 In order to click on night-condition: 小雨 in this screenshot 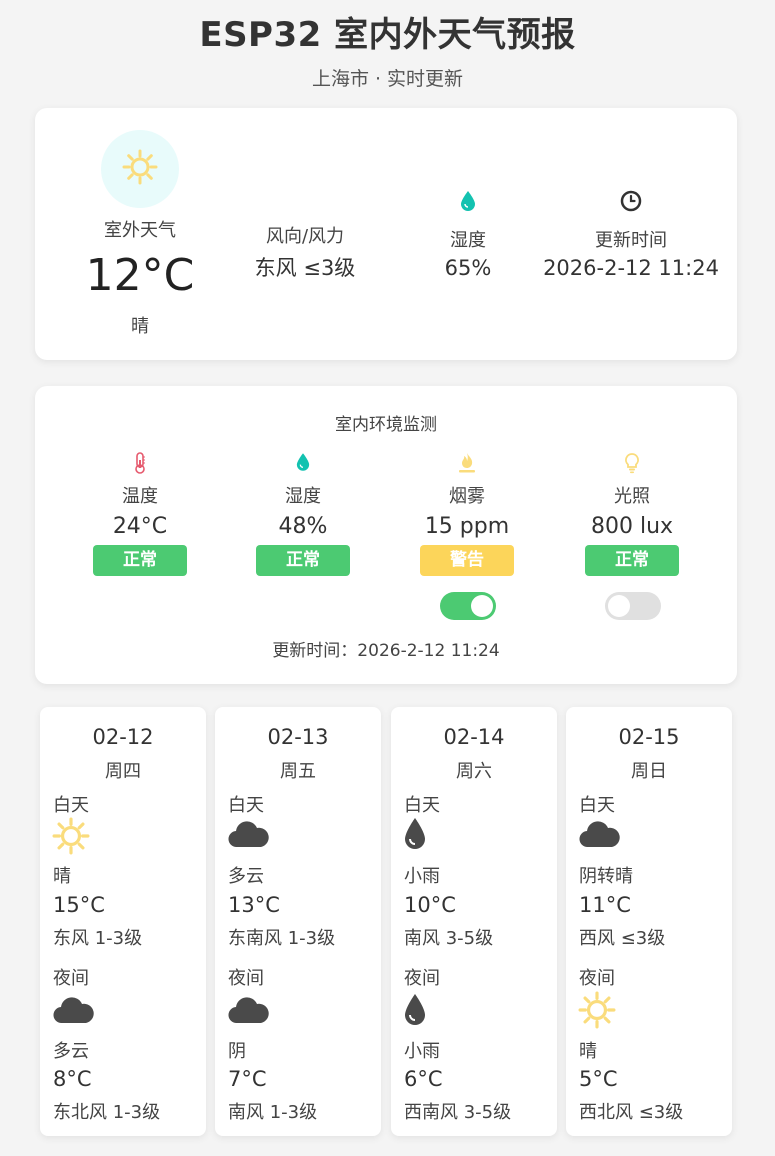, I will do `click(422, 1051)`.